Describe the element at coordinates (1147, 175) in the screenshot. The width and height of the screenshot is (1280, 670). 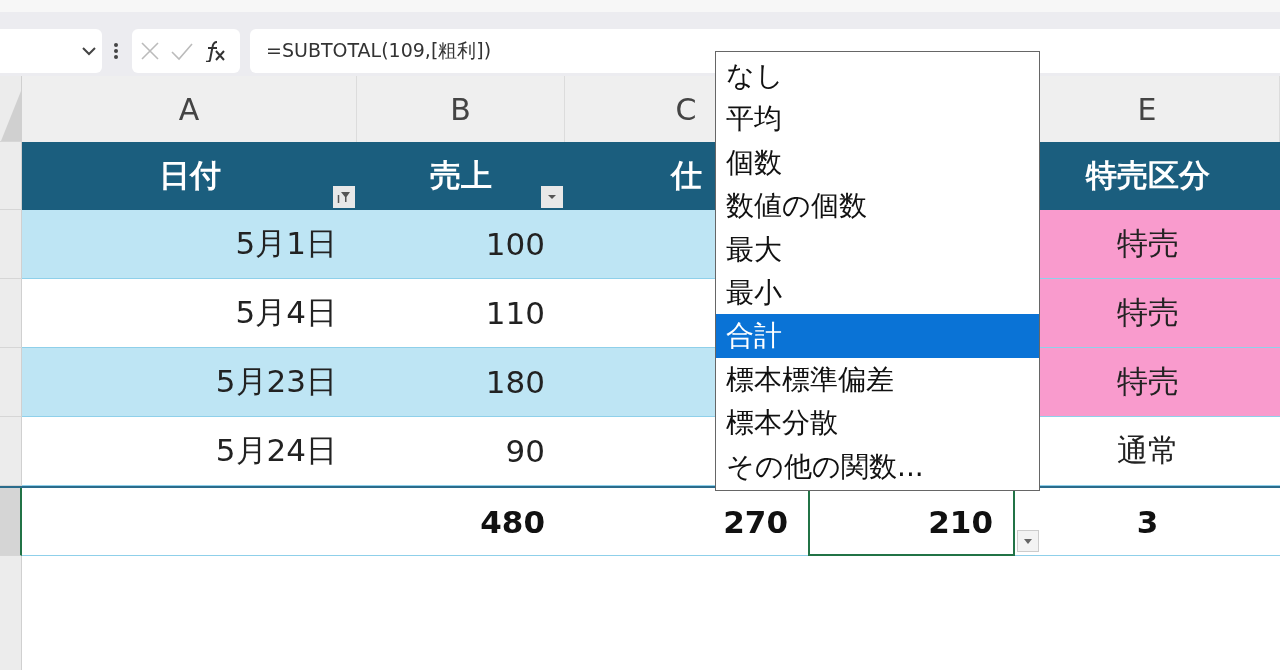
I see `header-text: 特売区分` at that location.